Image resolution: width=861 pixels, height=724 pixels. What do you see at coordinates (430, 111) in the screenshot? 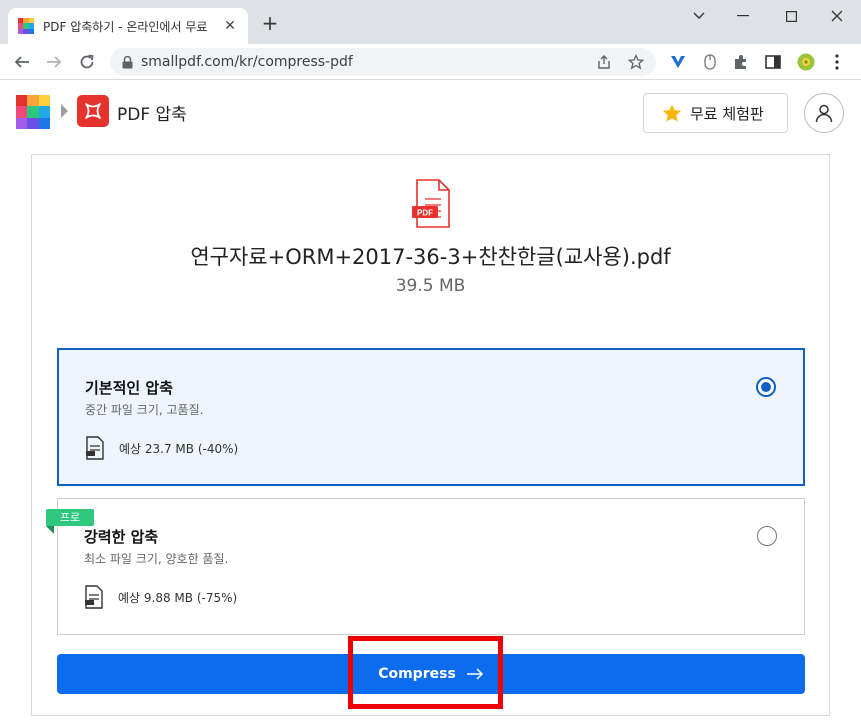
I see `app-header: PDF 압축 무료 체험판` at bounding box center [430, 111].